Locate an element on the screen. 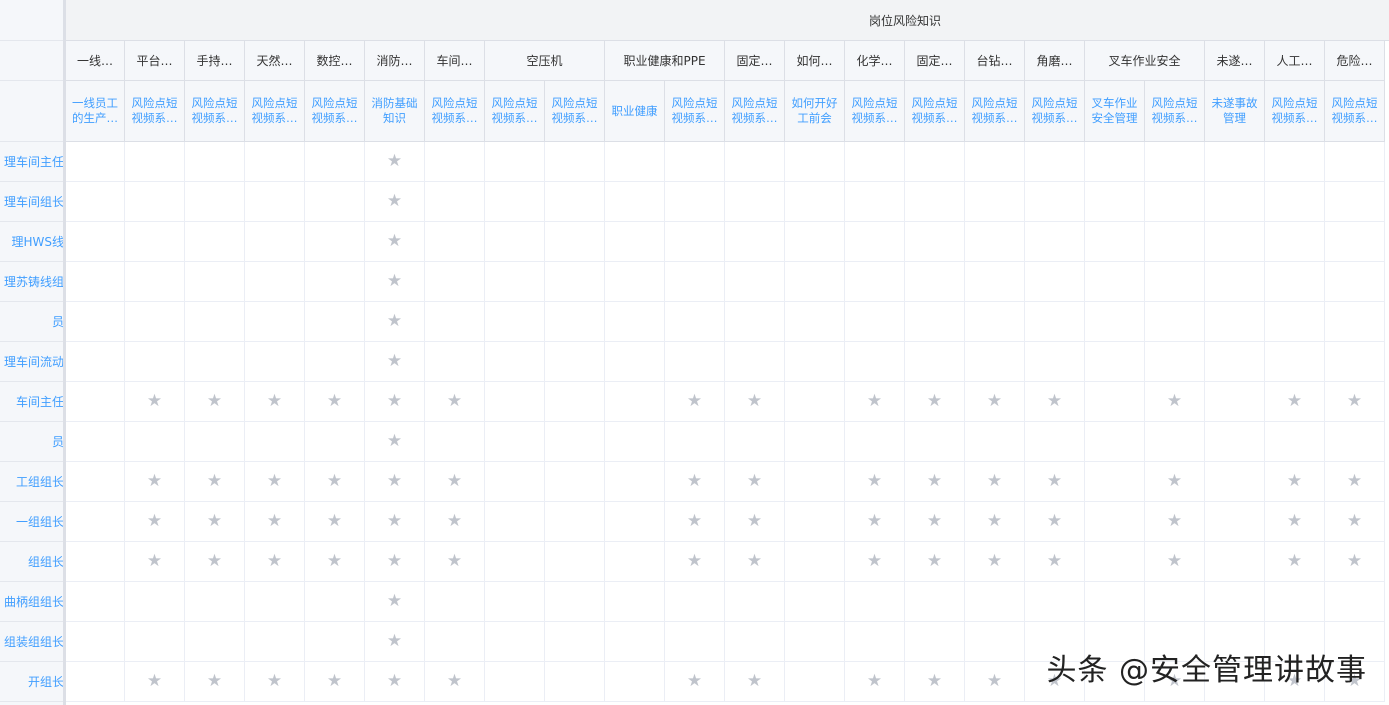 The width and height of the screenshot is (1389, 705). course-link: 如何开好工前会 is located at coordinates (815, 111).